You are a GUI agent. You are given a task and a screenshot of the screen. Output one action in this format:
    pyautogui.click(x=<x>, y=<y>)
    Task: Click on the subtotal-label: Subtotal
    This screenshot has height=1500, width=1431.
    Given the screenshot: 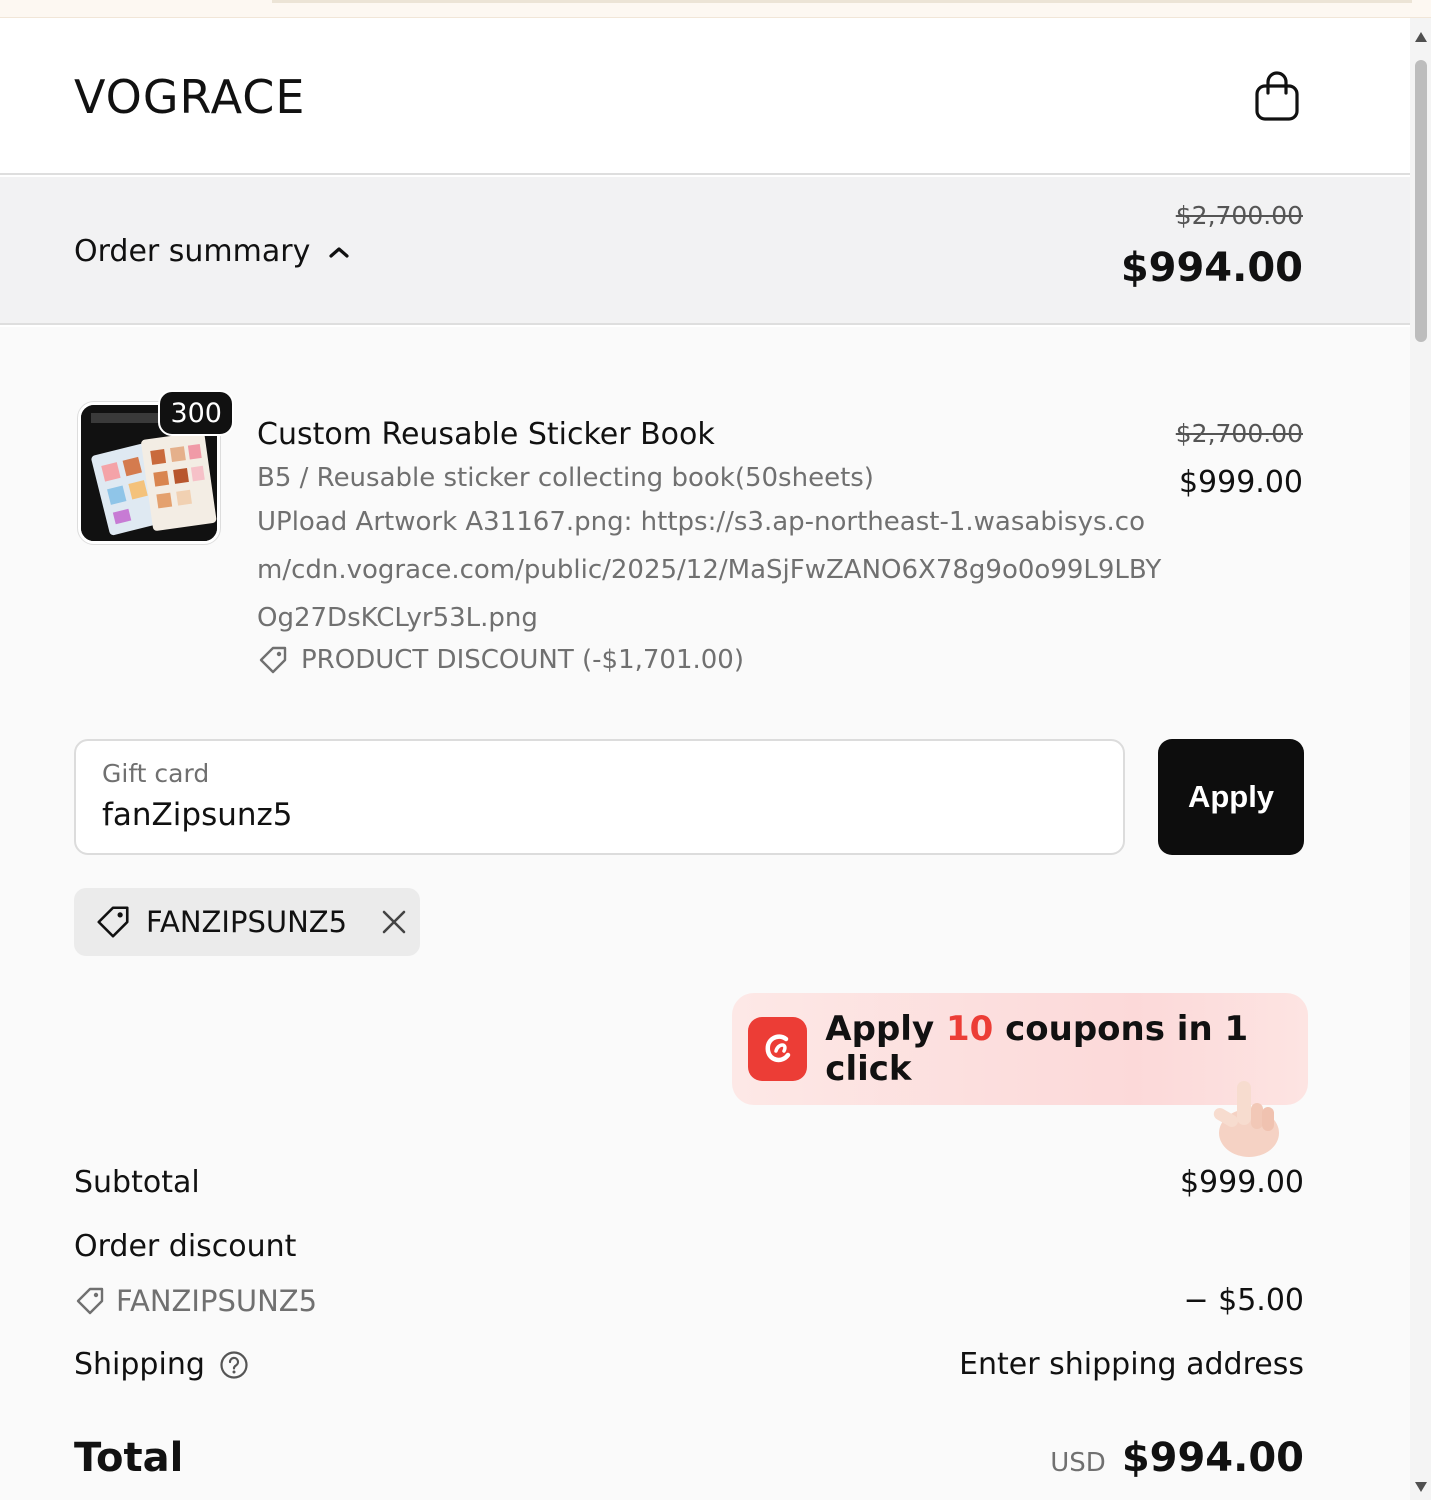 What is the action you would take?
    pyautogui.click(x=137, y=1182)
    